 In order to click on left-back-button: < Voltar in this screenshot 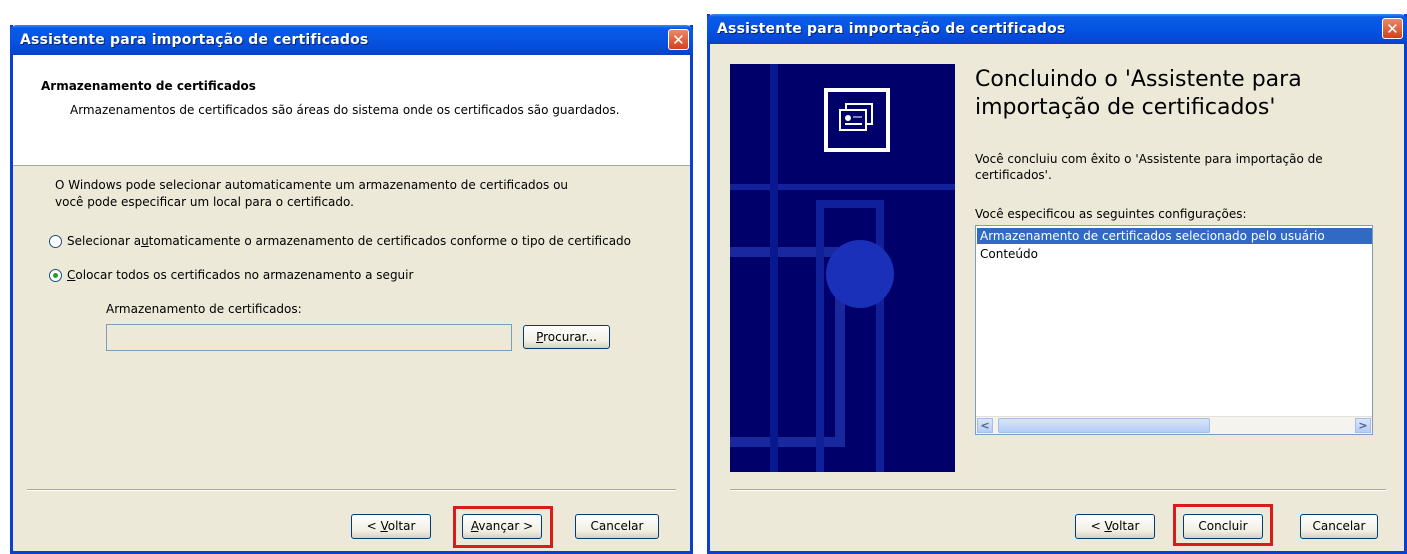, I will do `click(391, 526)`.